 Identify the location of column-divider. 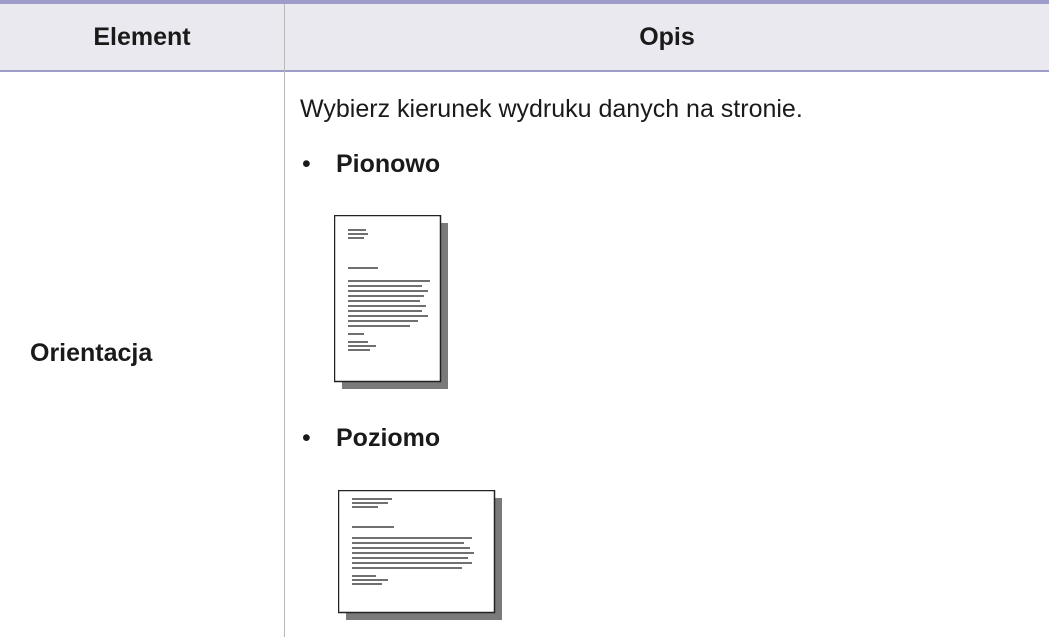
(284, 320).